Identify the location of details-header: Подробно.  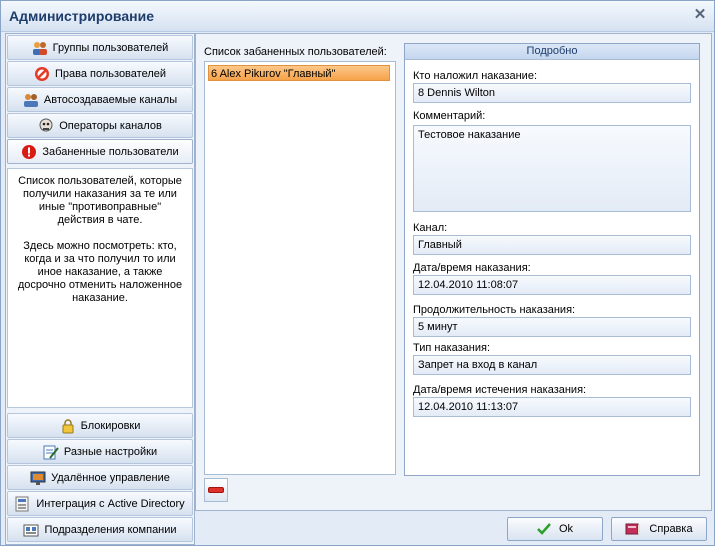
(552, 52).